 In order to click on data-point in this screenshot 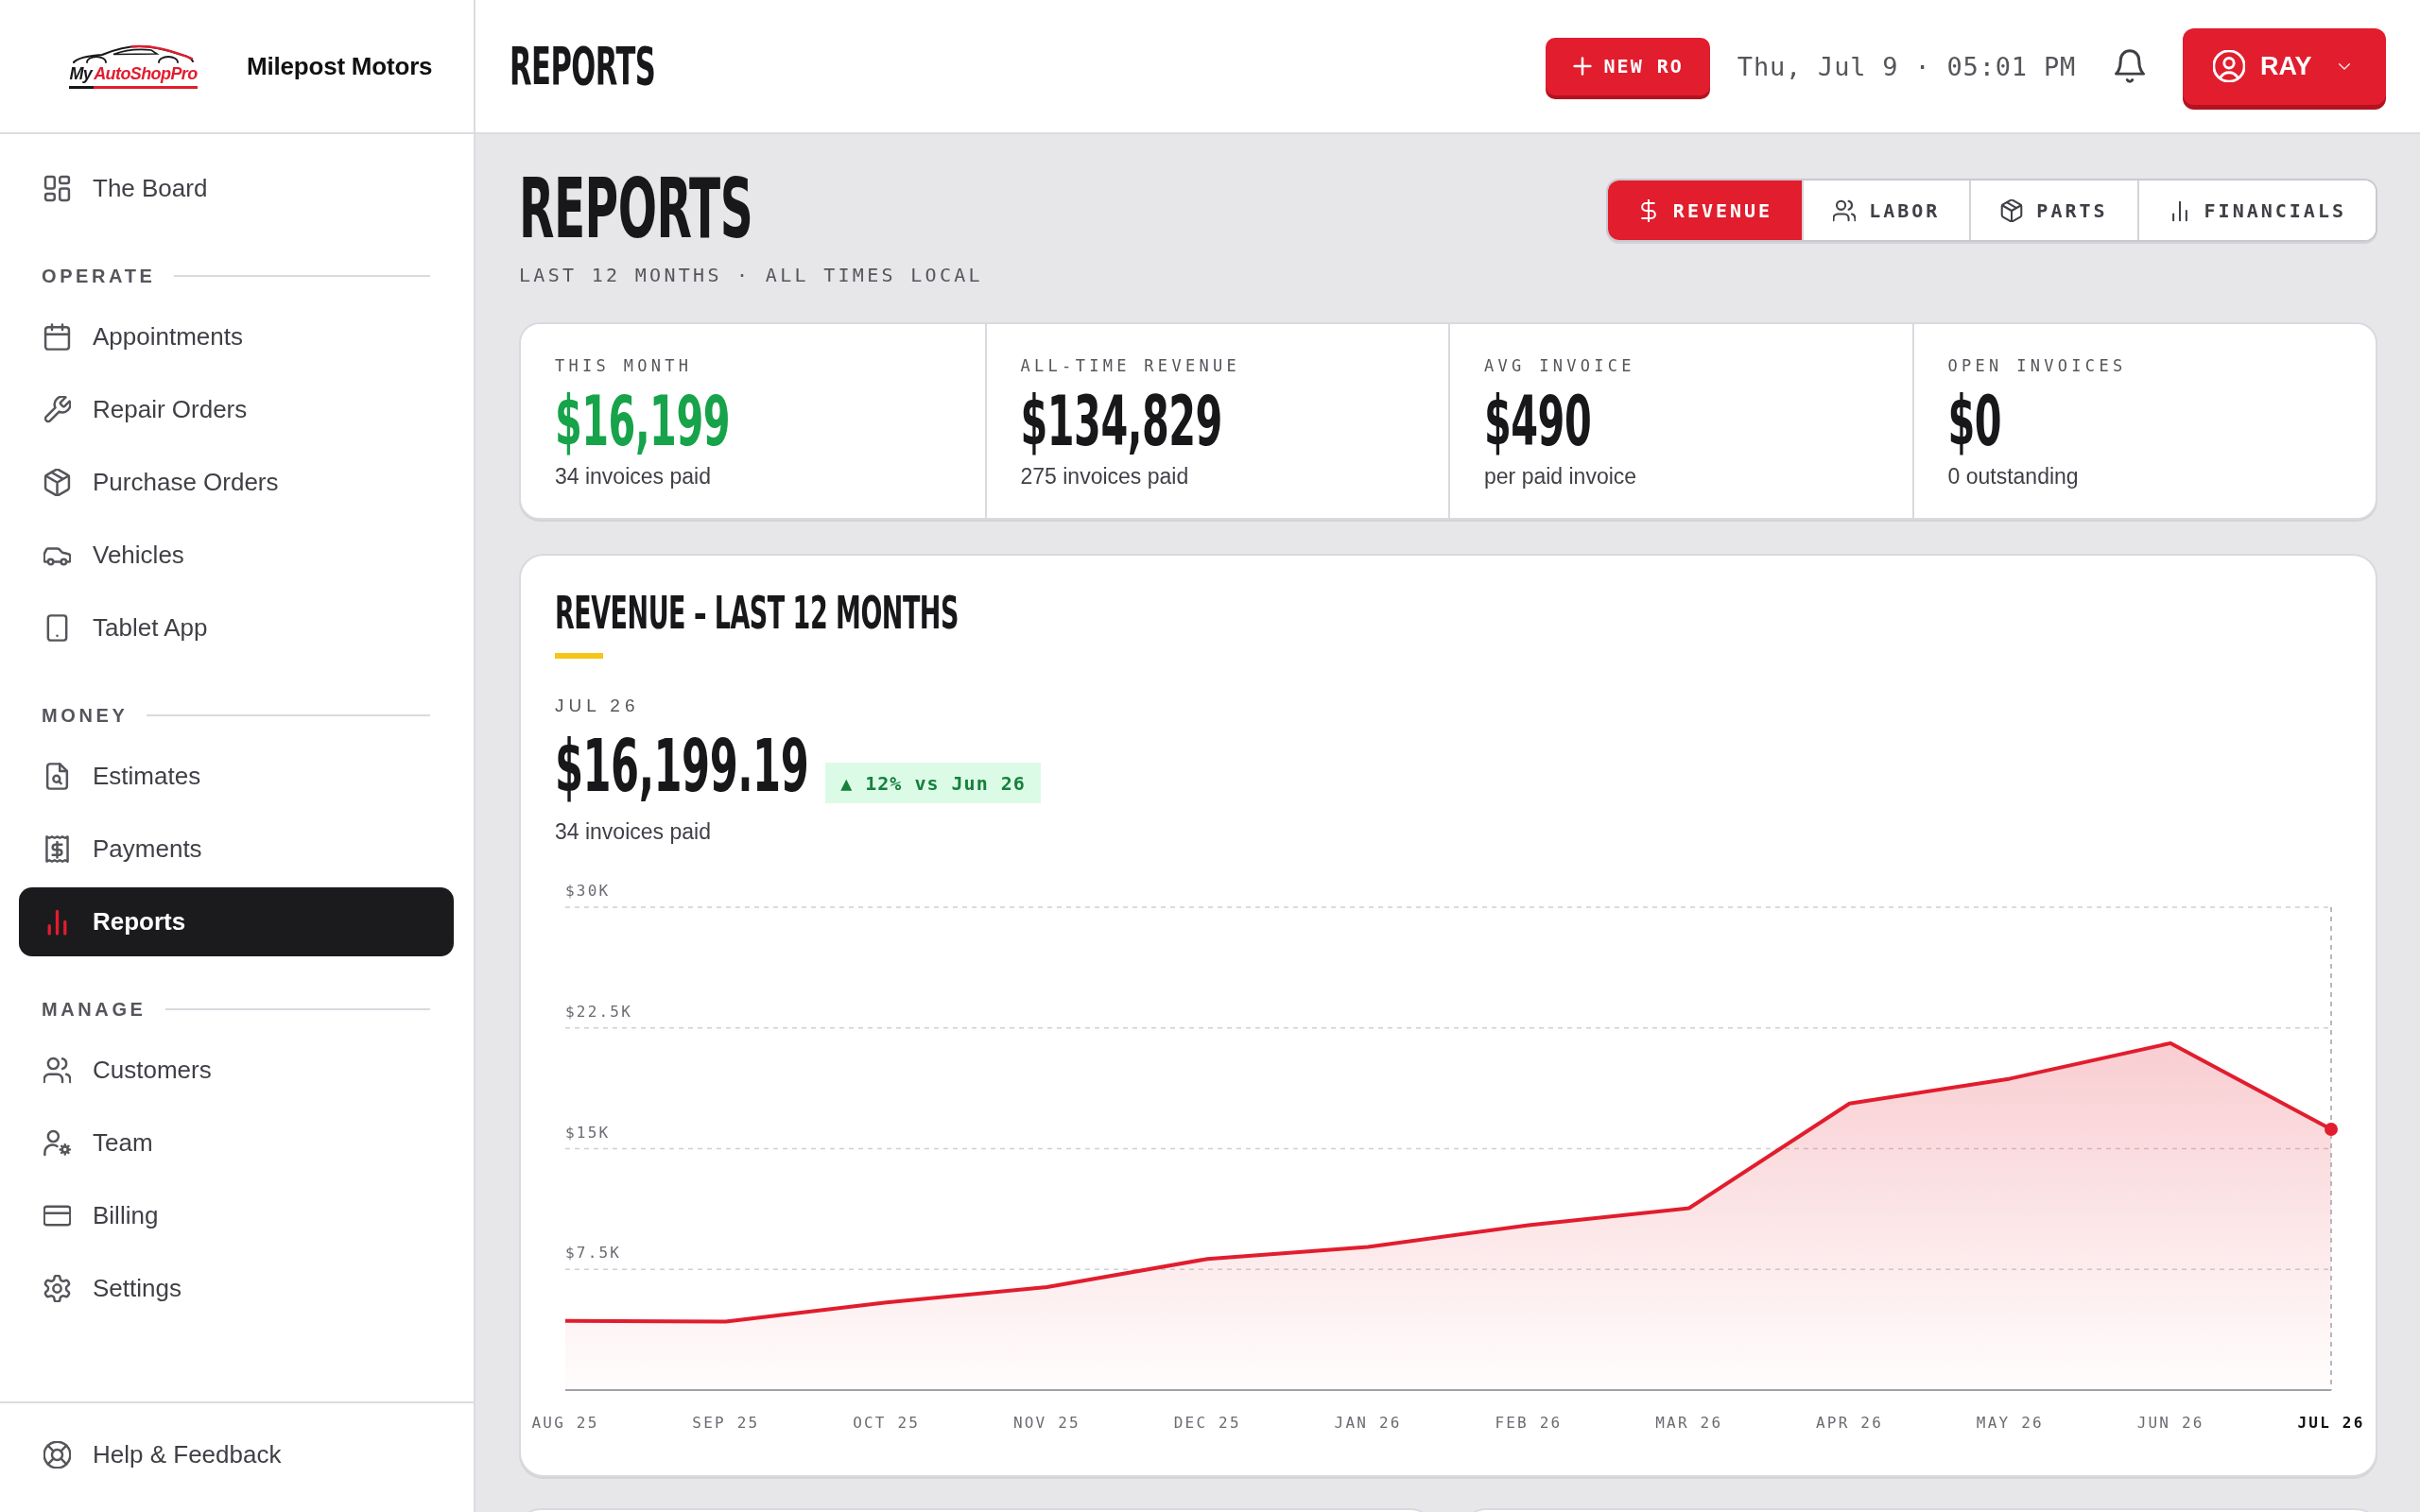, I will do `click(2331, 1130)`.